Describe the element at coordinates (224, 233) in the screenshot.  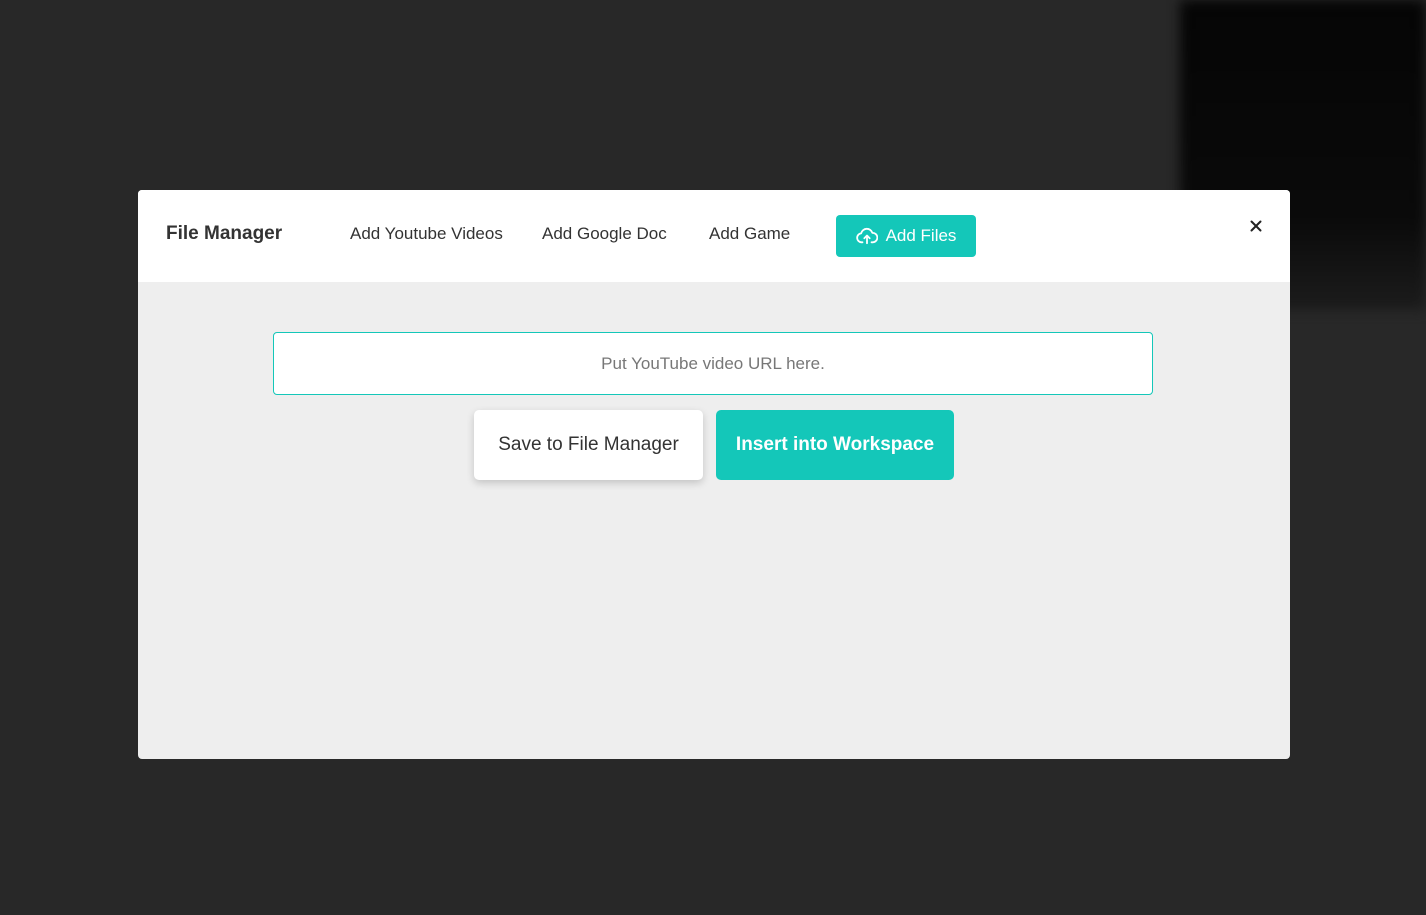
I see `modal-title: File Manager` at that location.